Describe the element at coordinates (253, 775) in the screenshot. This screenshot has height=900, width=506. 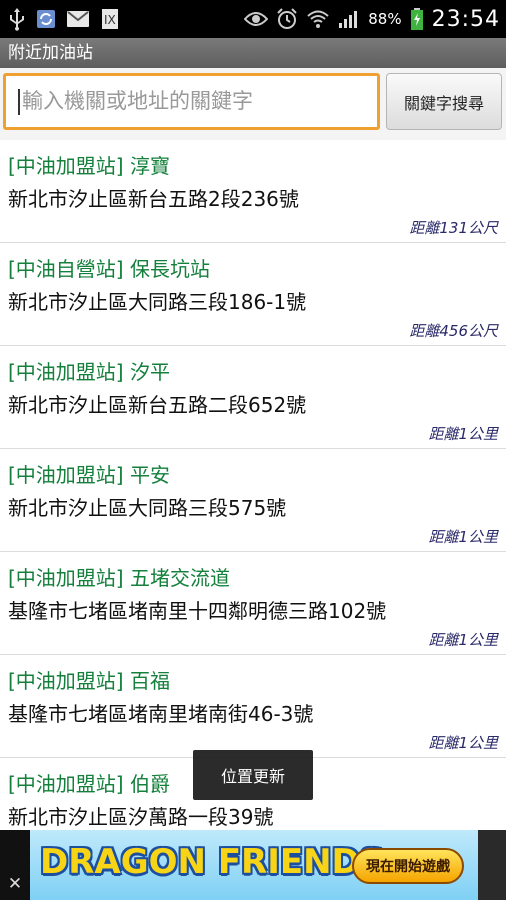
I see `location-update-toast: 位置更新` at that location.